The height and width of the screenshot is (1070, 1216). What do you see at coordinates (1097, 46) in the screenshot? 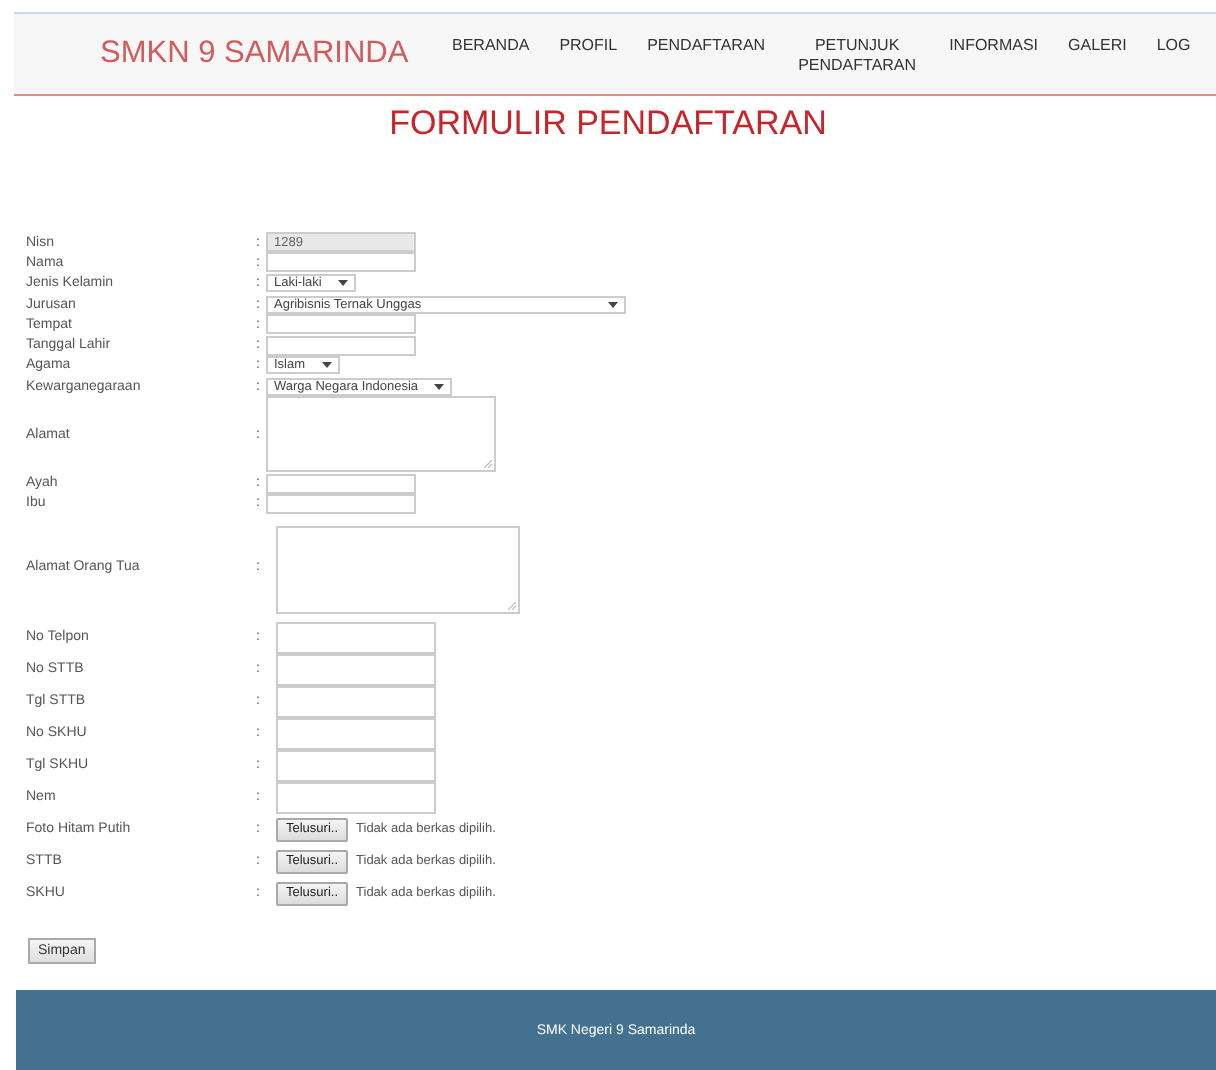
I see `nav-link: GALERI` at bounding box center [1097, 46].